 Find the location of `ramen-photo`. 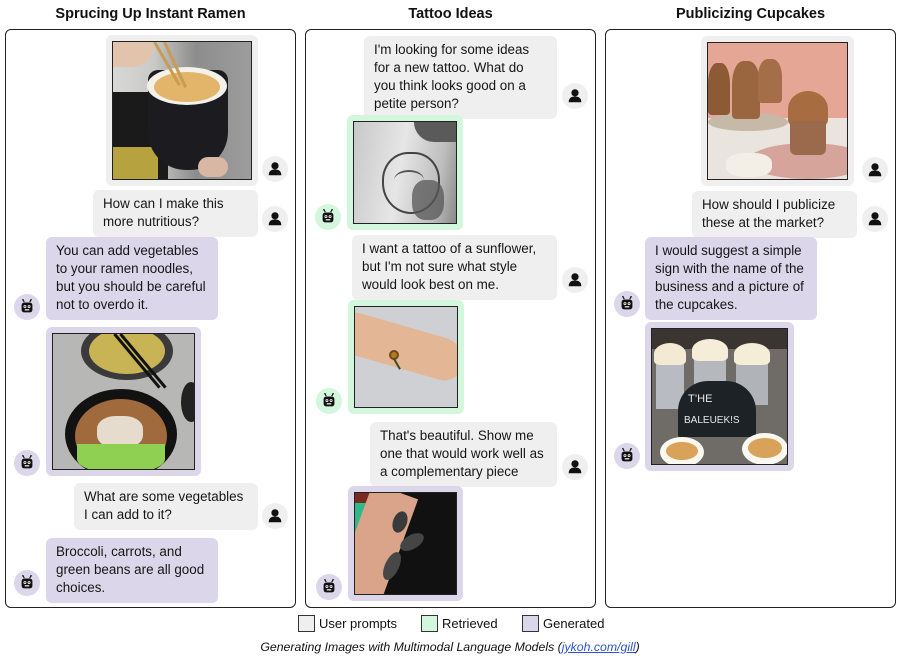

ramen-photo is located at coordinates (182, 110).